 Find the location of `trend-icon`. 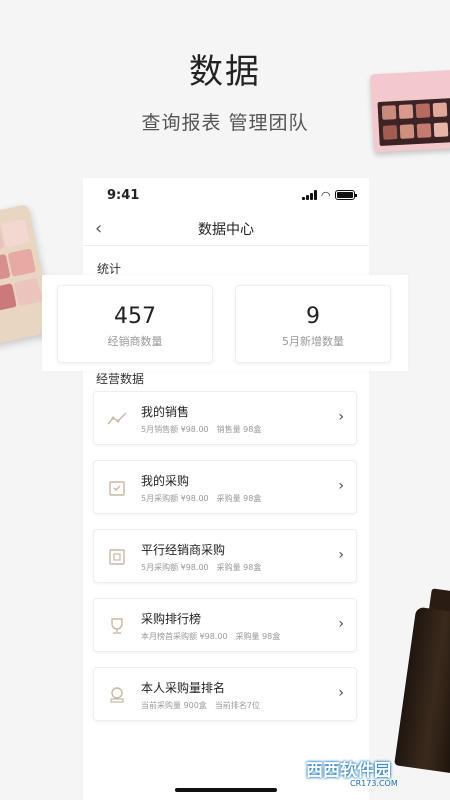

trend-icon is located at coordinates (117, 419).